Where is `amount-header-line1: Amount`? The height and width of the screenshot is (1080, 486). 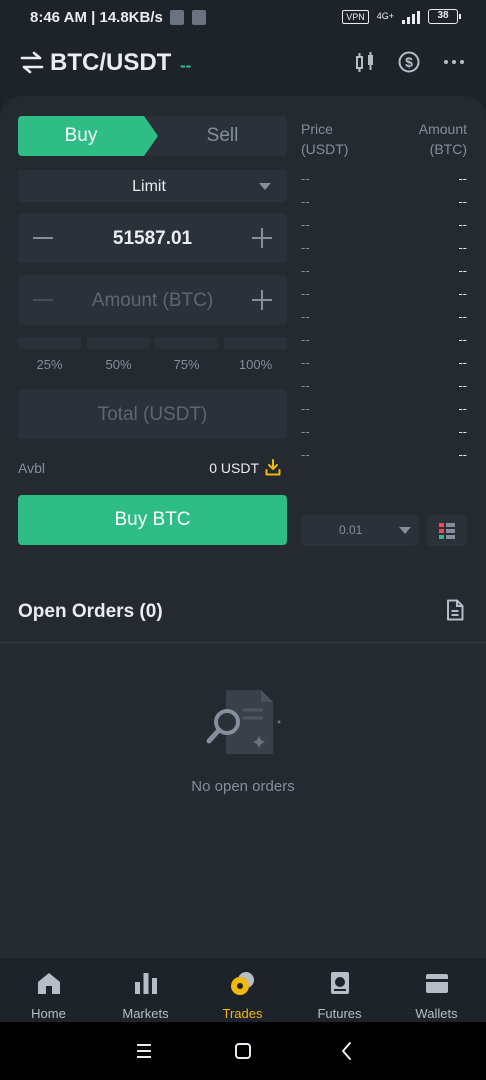
amount-header-line1: Amount is located at coordinates (442, 129).